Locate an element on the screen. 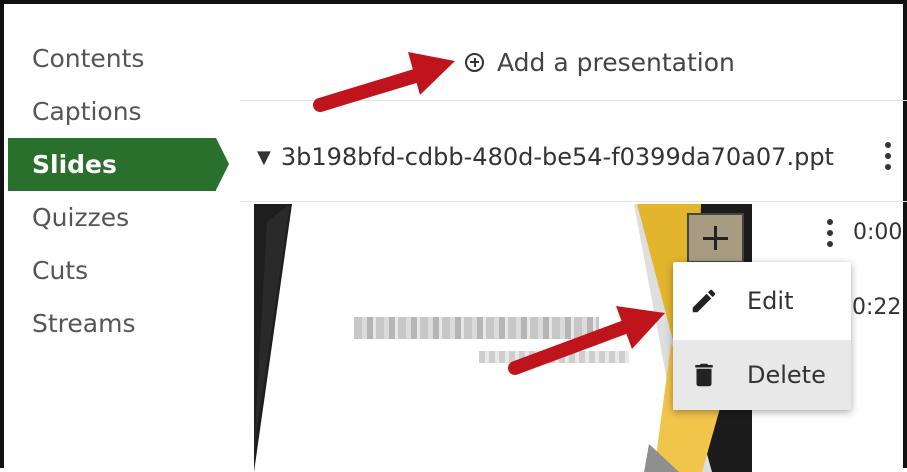 This screenshot has height=472, width=907. file-more-options-icon is located at coordinates (888, 156).